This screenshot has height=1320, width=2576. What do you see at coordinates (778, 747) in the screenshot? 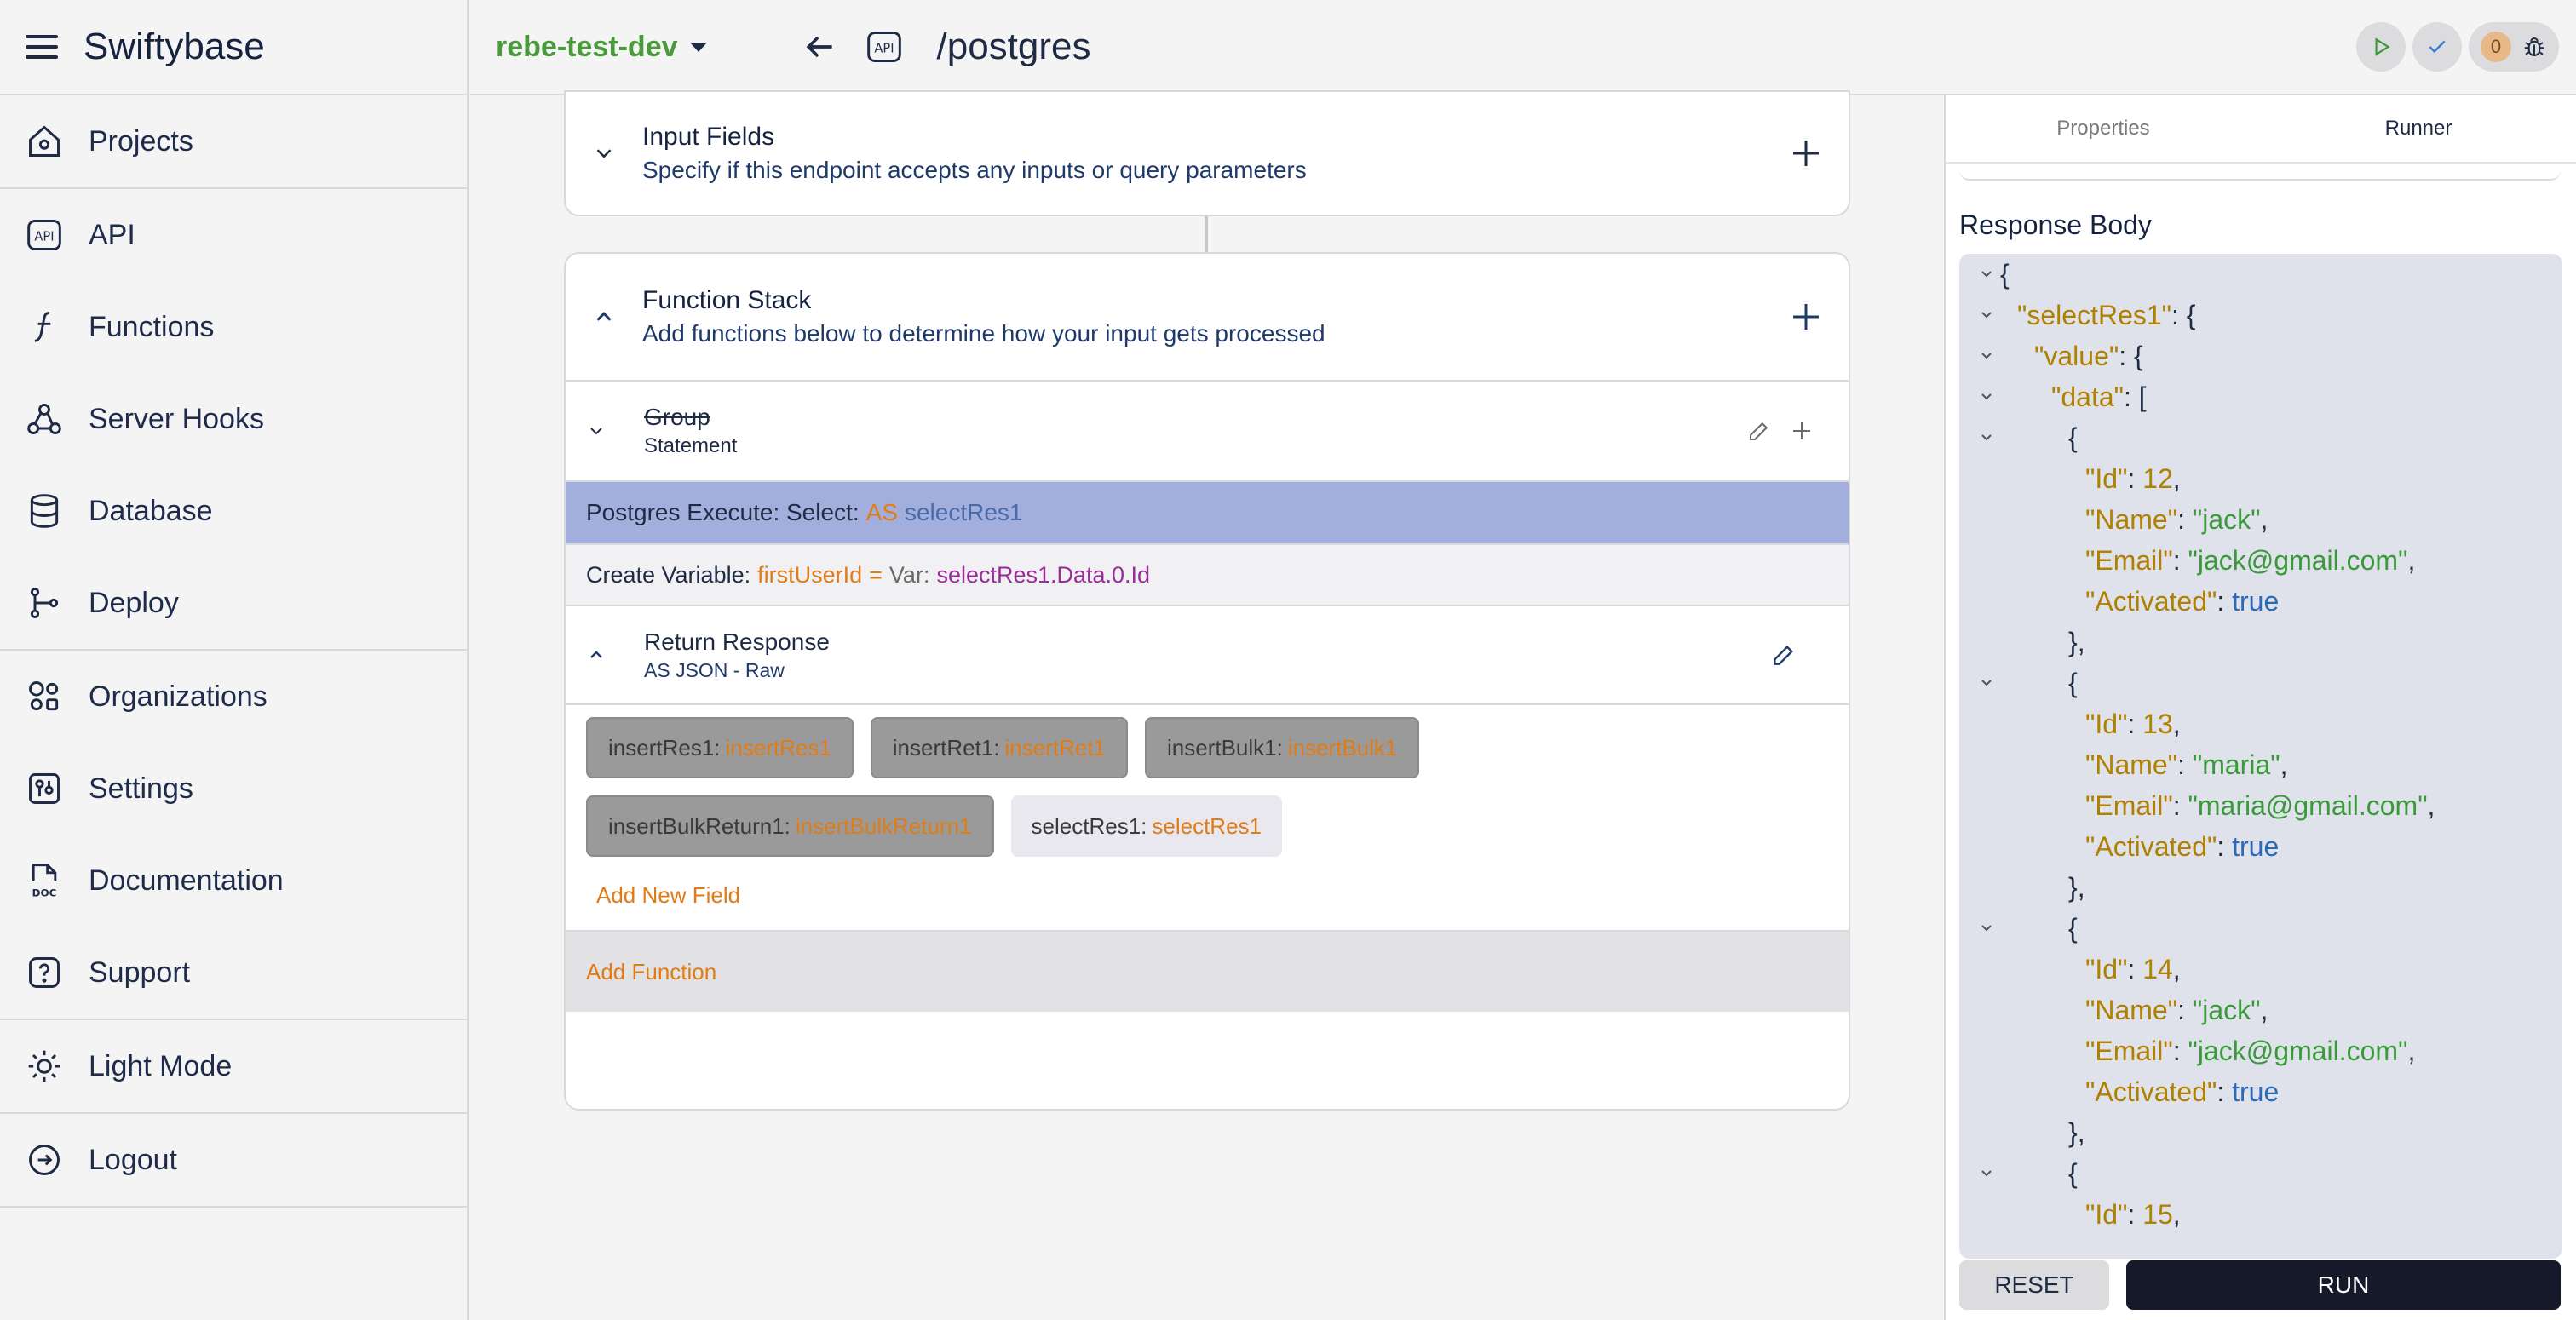
I see `field-value: insertRes1` at bounding box center [778, 747].